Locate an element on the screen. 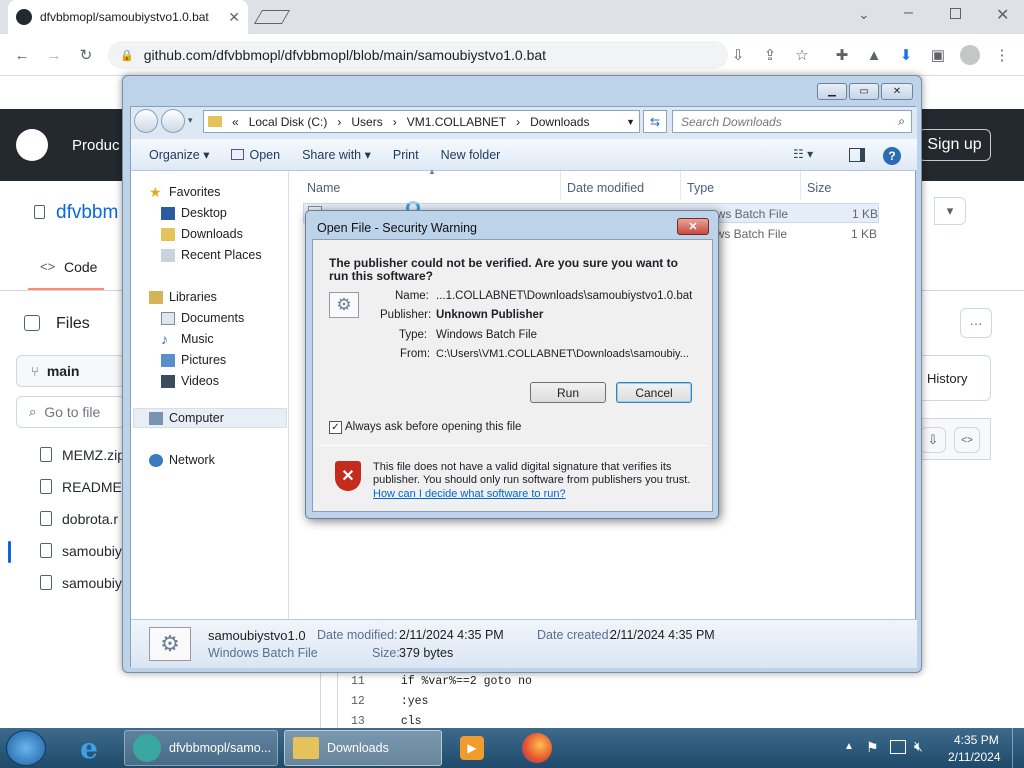  views-icon: ☷ ▾ is located at coordinates (803, 154).